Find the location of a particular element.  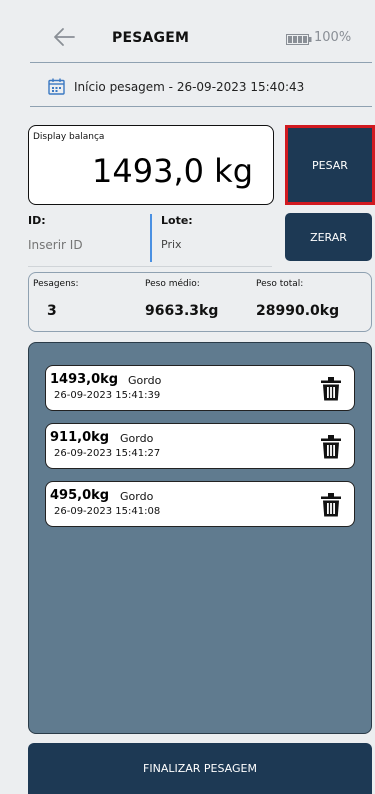

fields-divider is located at coordinates (150, 266).